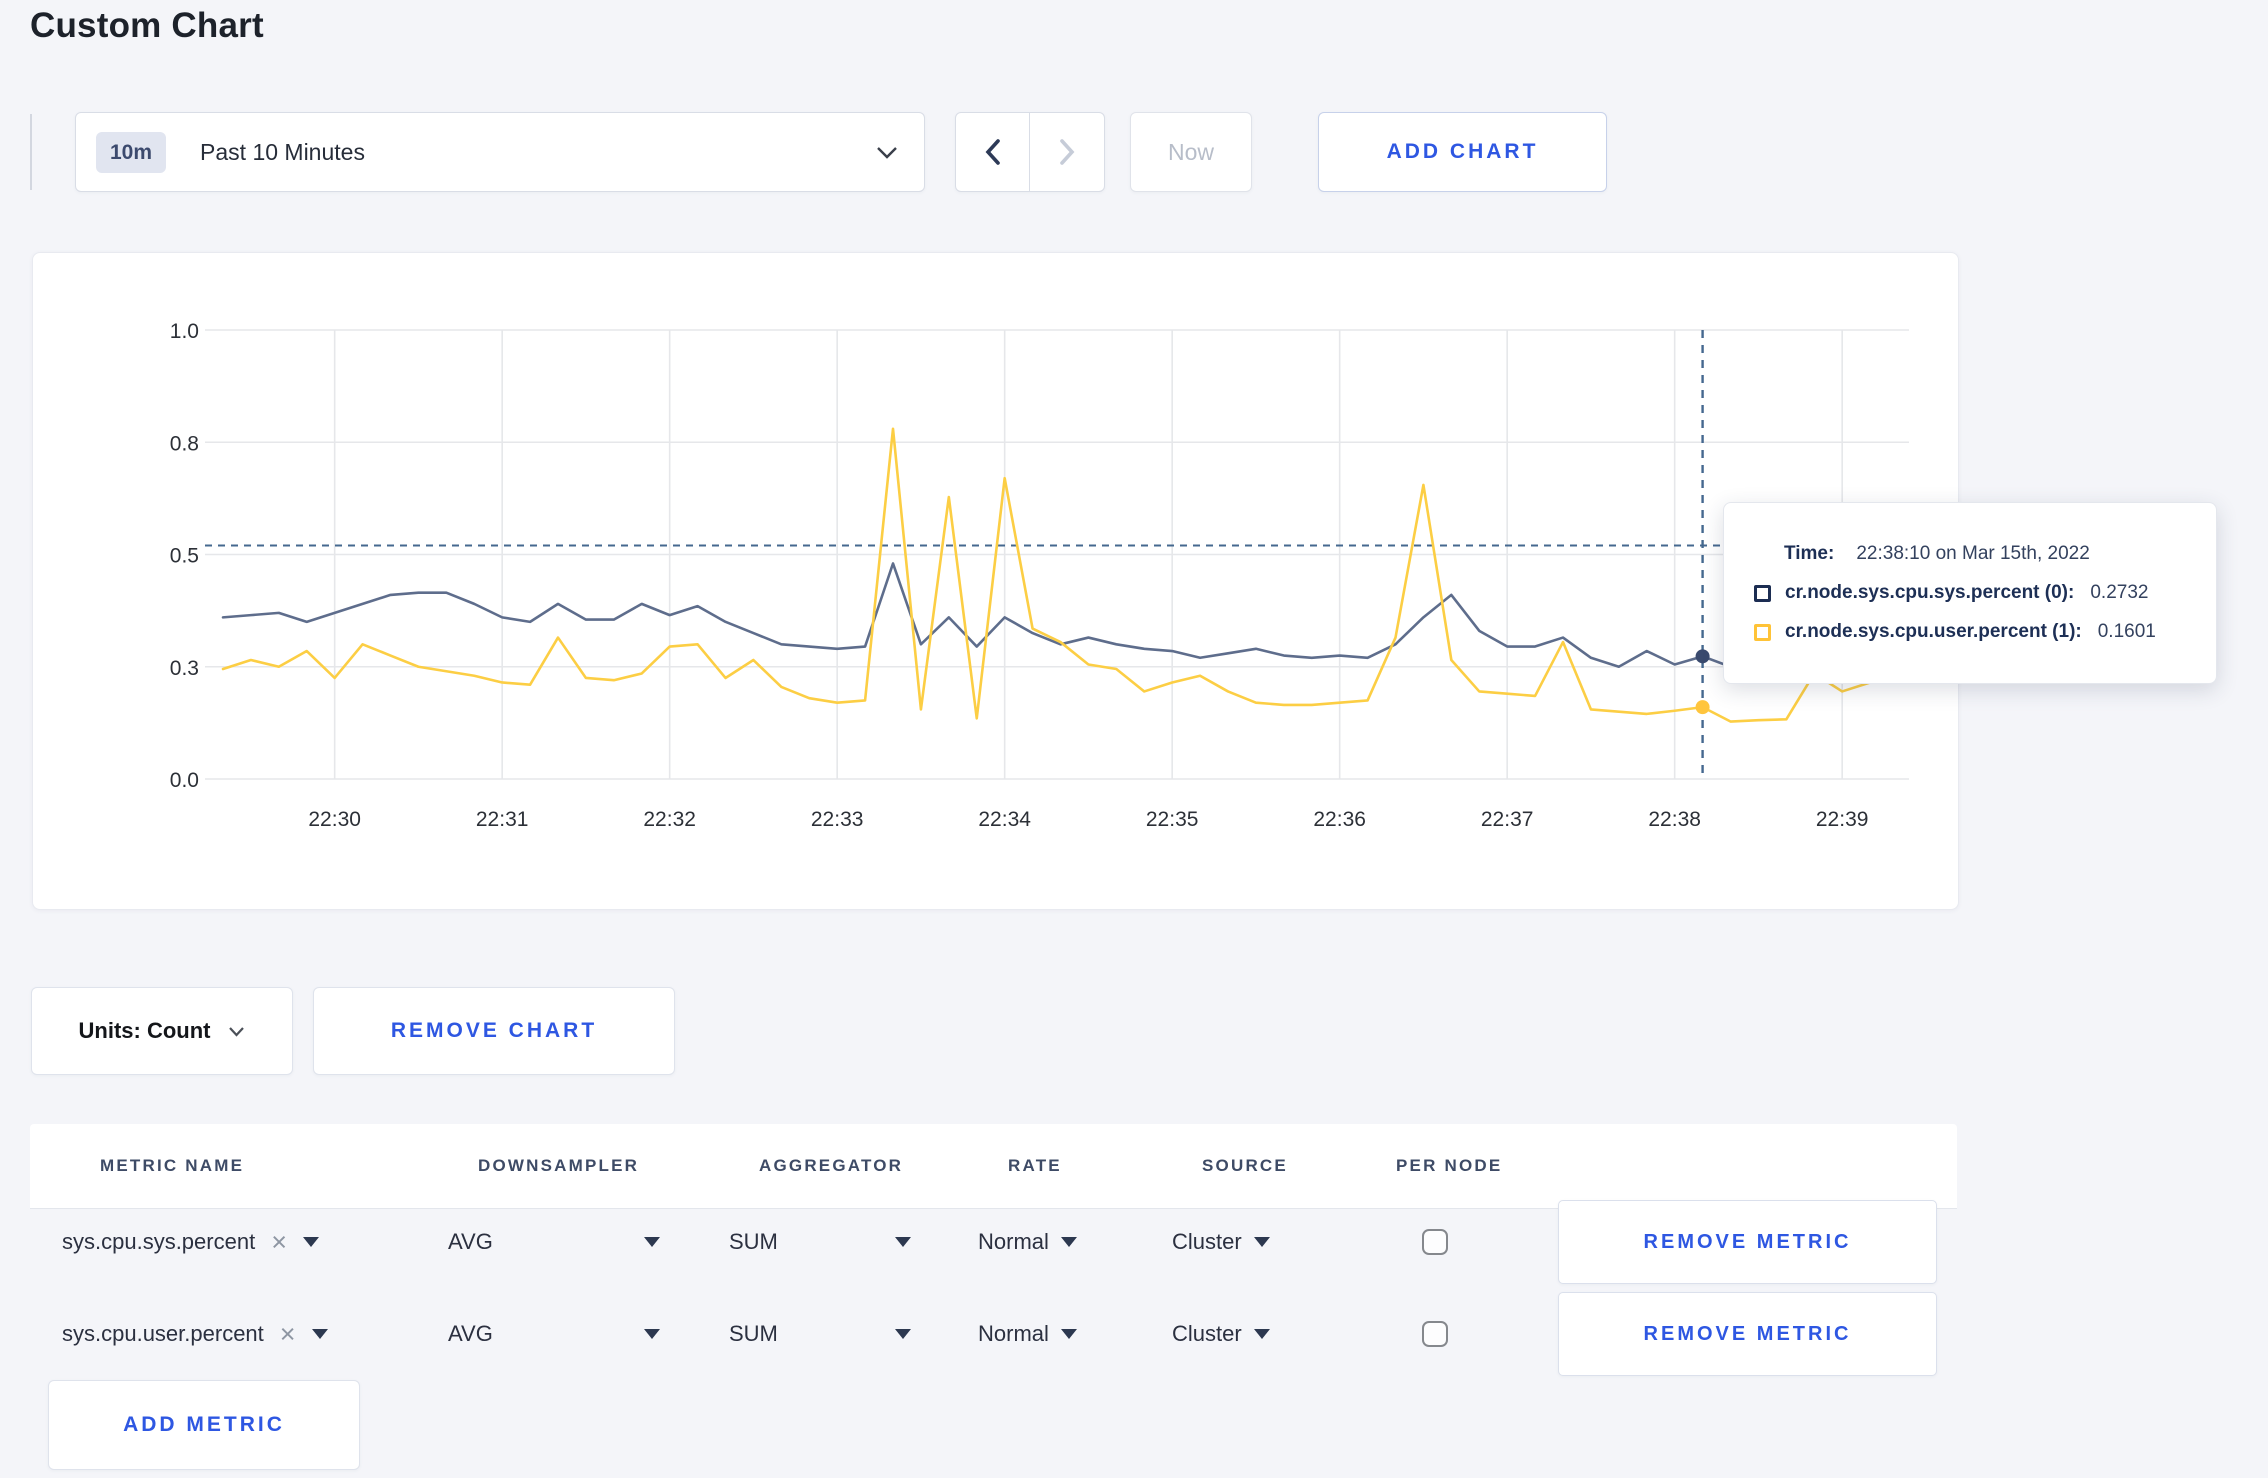 The height and width of the screenshot is (1478, 2268). Describe the element at coordinates (31, 152) in the screenshot. I see `toolbar-divider` at that location.